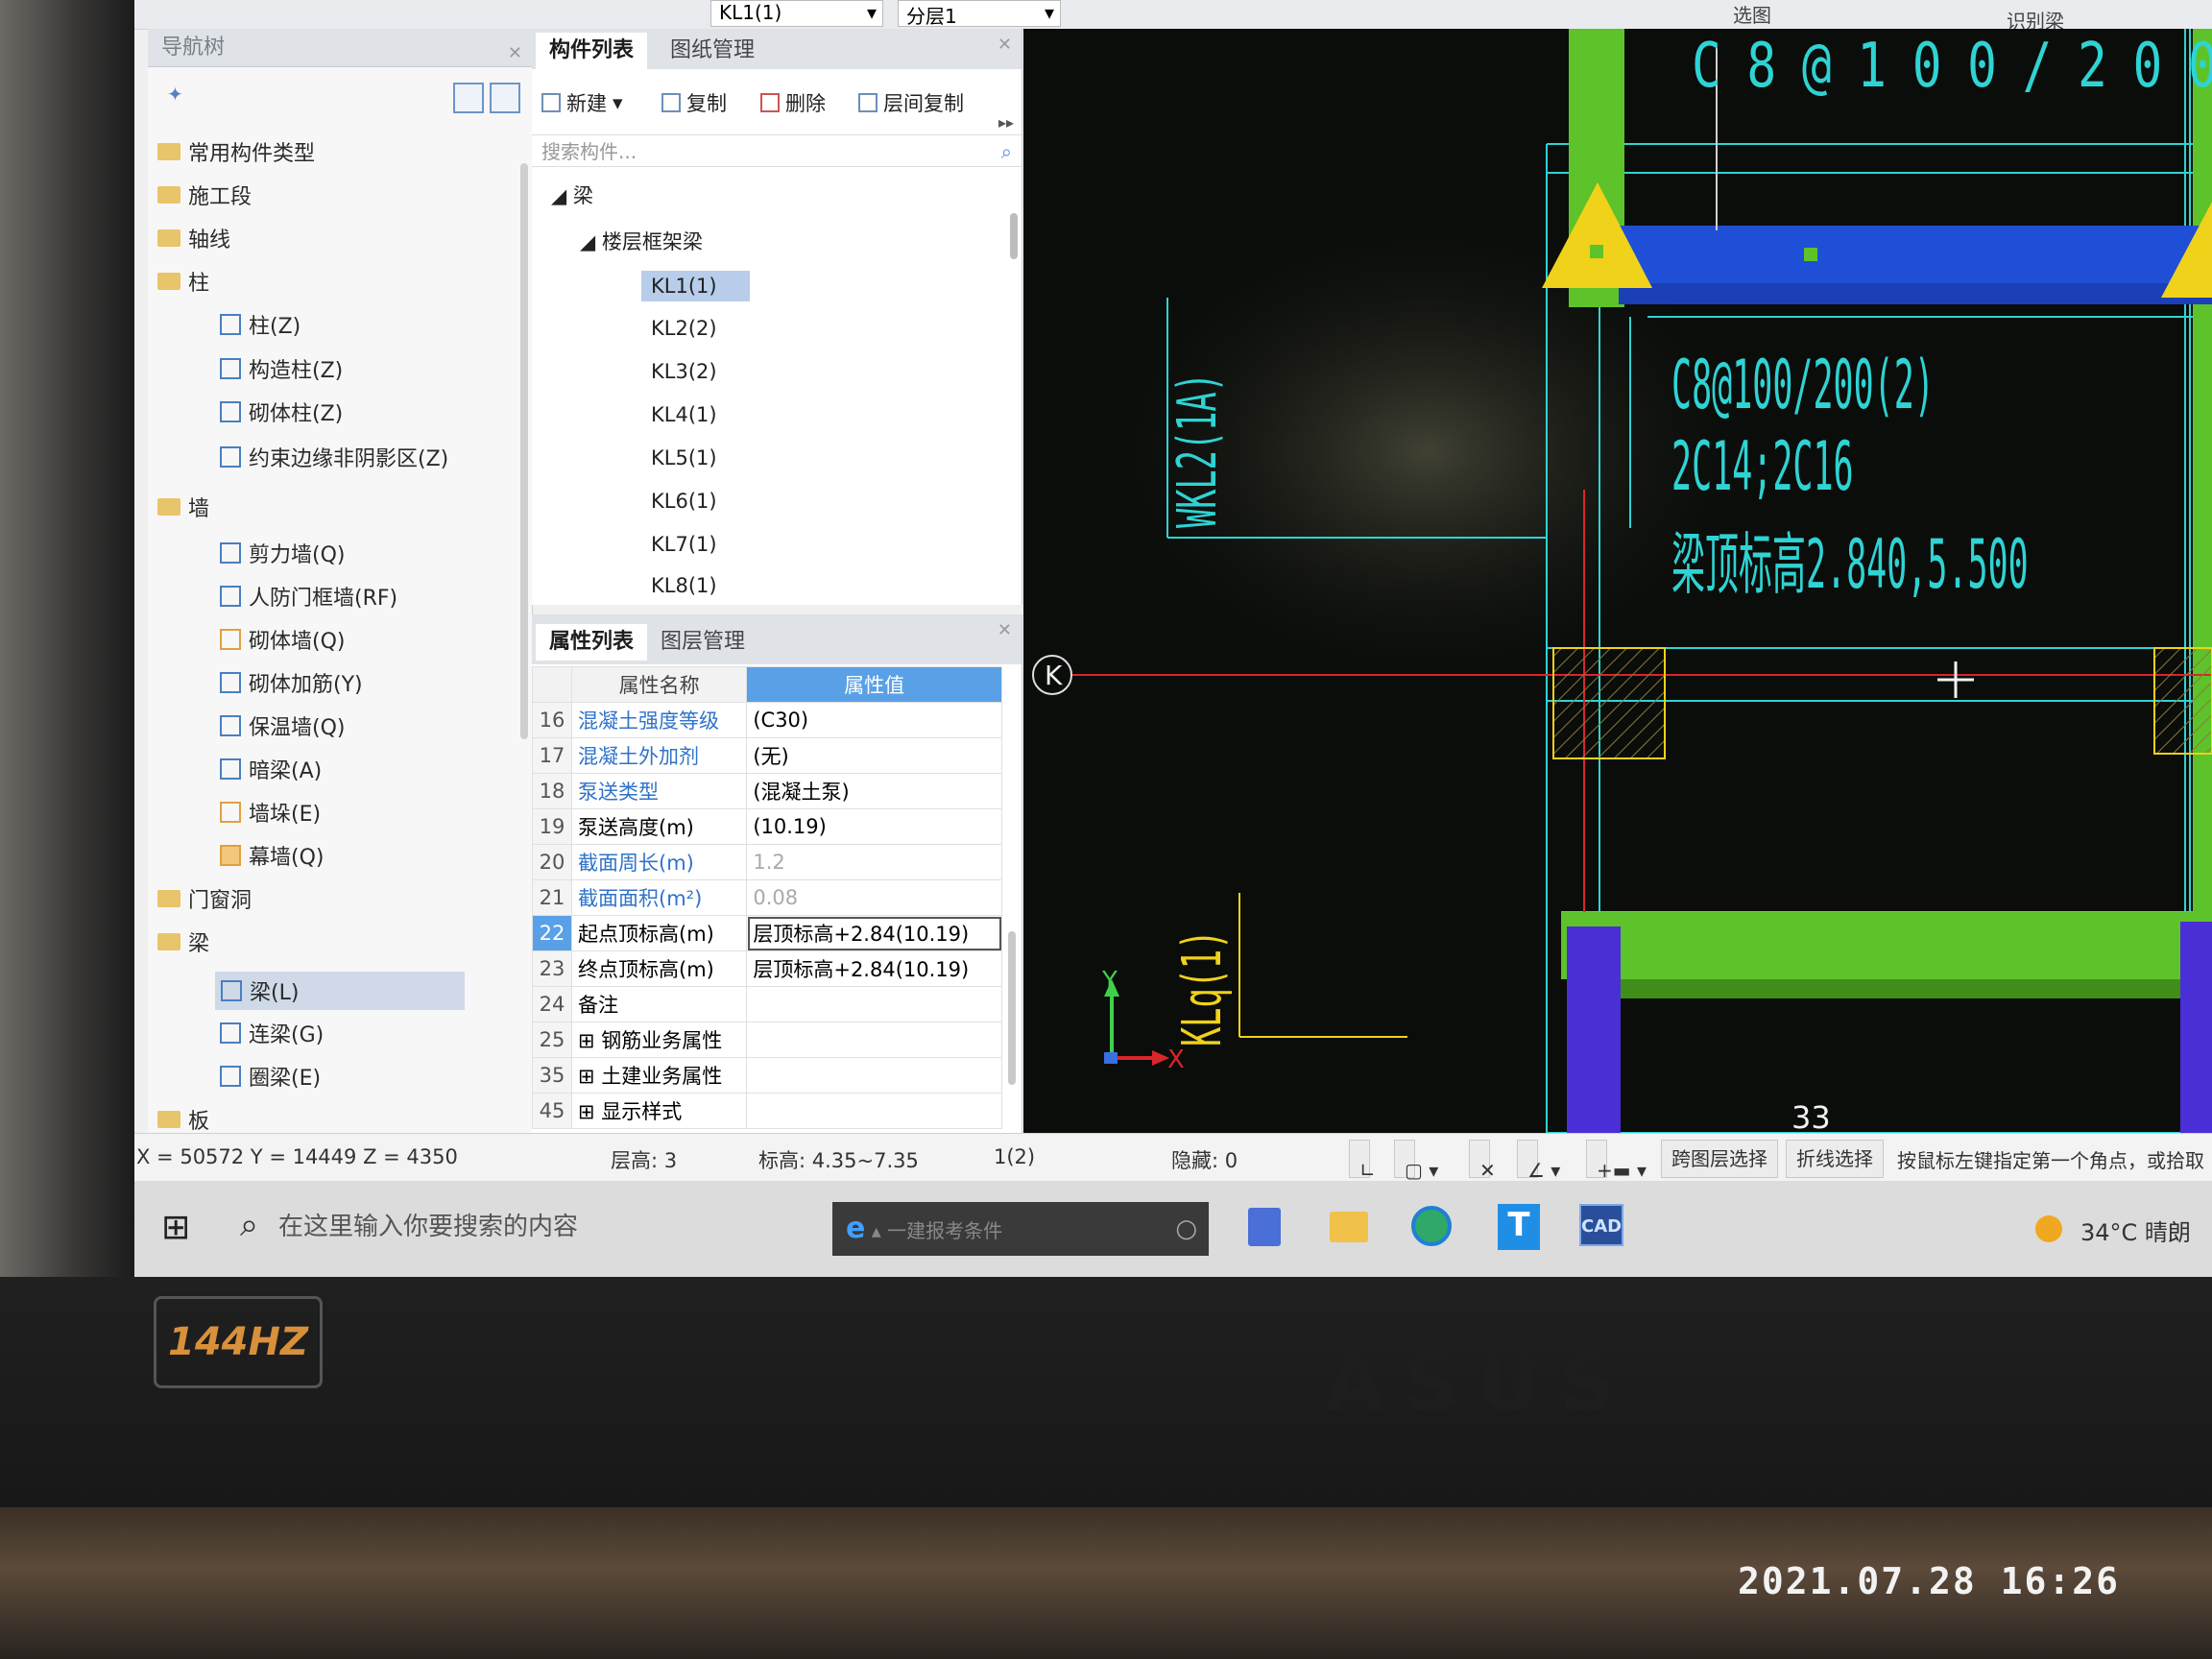 Image resolution: width=2212 pixels, height=1659 pixels. Describe the element at coordinates (1601, 1225) in the screenshot. I see `cad-app-icon: CAD` at that location.